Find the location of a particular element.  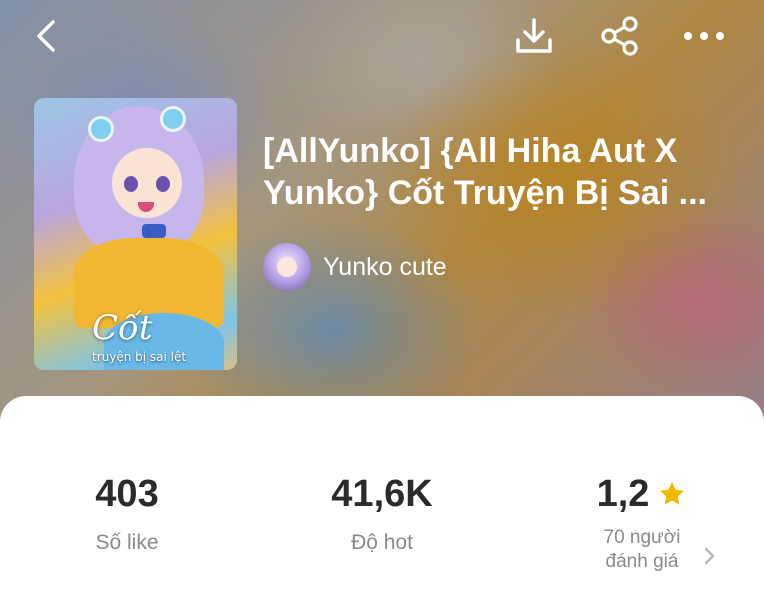

cover-subtitle-text: truyện bị sai lệt is located at coordinates (139, 357).